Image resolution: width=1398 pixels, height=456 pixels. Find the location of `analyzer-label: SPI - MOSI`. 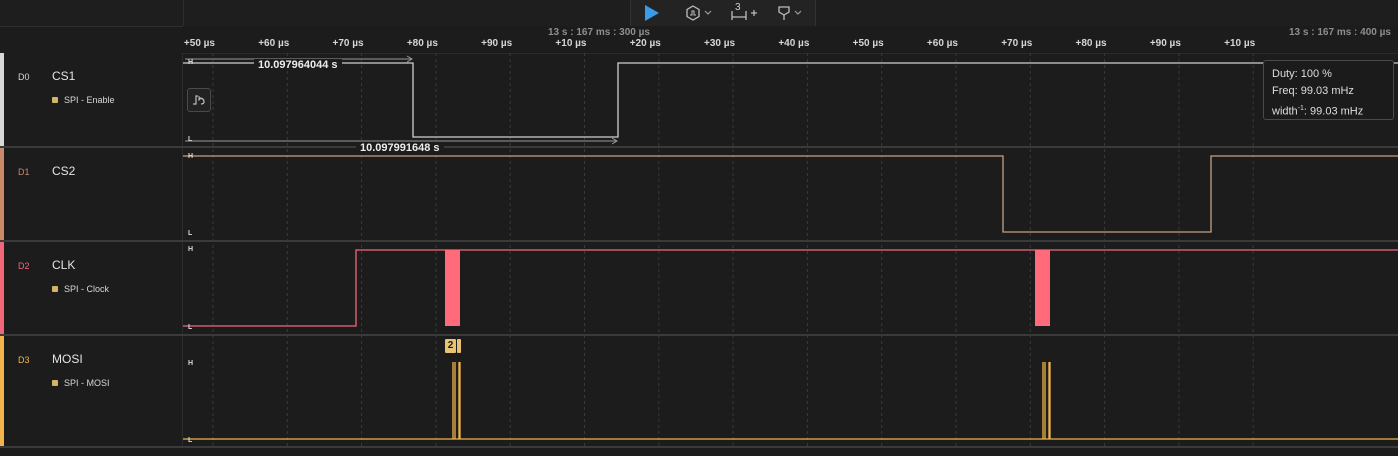

analyzer-label: SPI - MOSI is located at coordinates (81, 383).